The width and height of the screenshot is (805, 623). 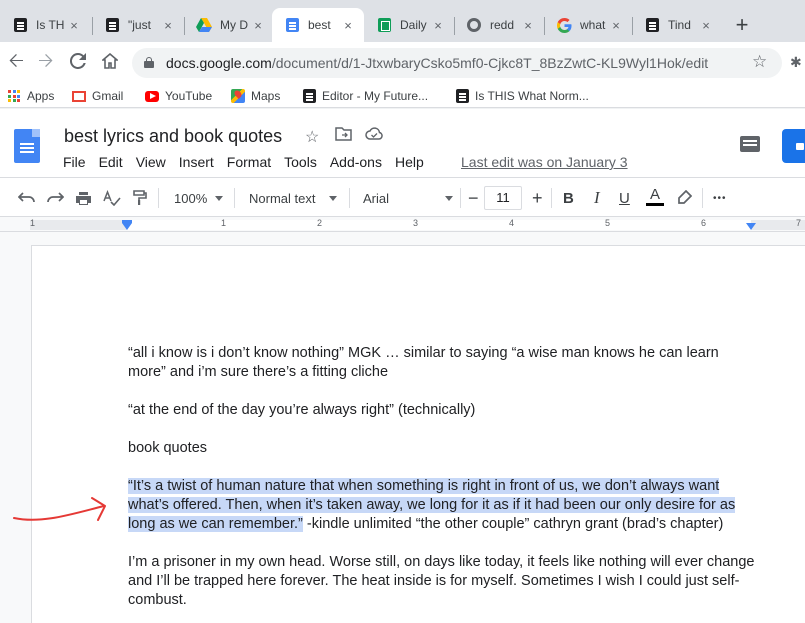 What do you see at coordinates (759, 62) in the screenshot?
I see `bookmark-star-icon: ☆` at bounding box center [759, 62].